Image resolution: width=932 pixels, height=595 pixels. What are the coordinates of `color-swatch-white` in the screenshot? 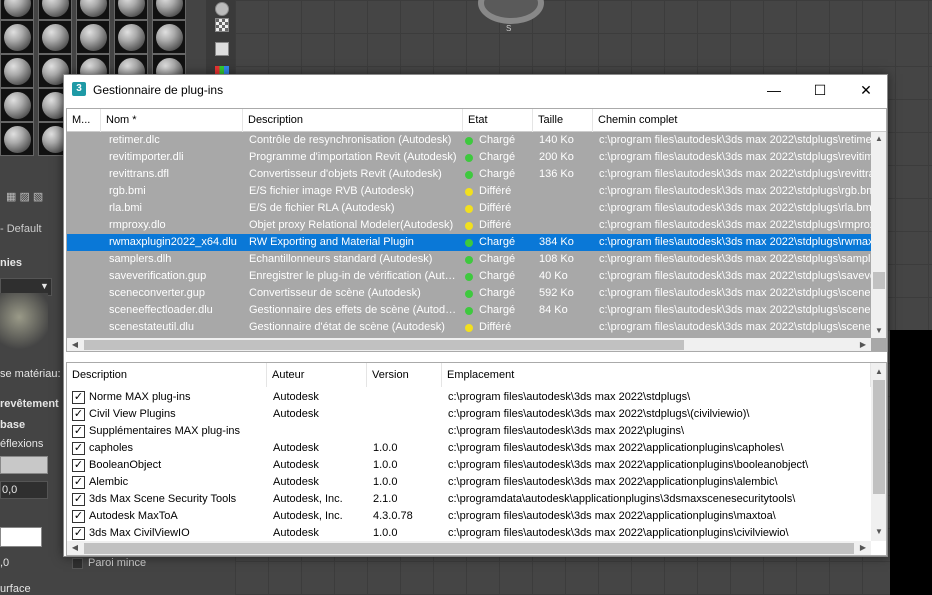 It's located at (21, 537).